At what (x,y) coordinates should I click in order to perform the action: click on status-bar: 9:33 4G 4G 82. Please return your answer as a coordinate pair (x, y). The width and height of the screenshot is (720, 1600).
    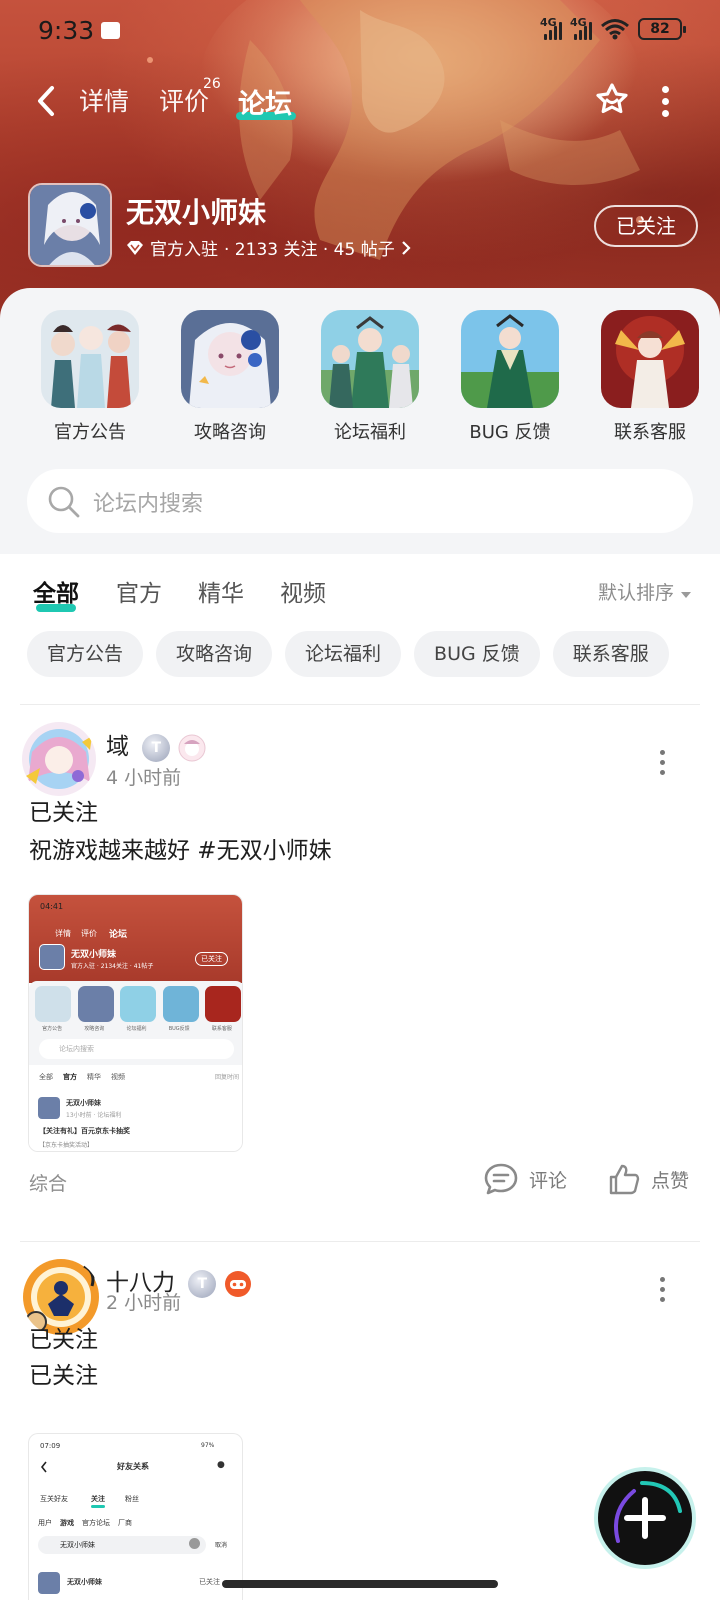
    Looking at the image, I should click on (360, 31).